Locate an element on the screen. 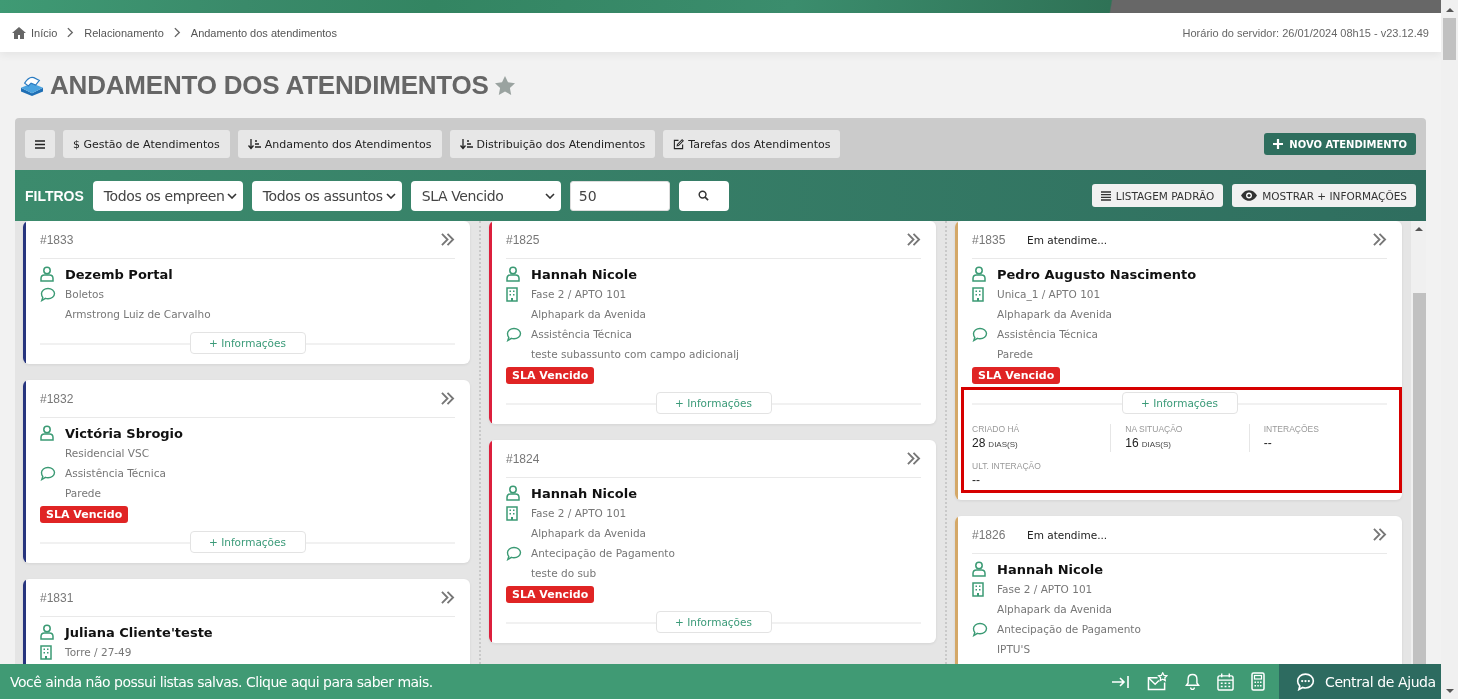 The image size is (1458, 699). ticket-number: #1833 is located at coordinates (57, 239).